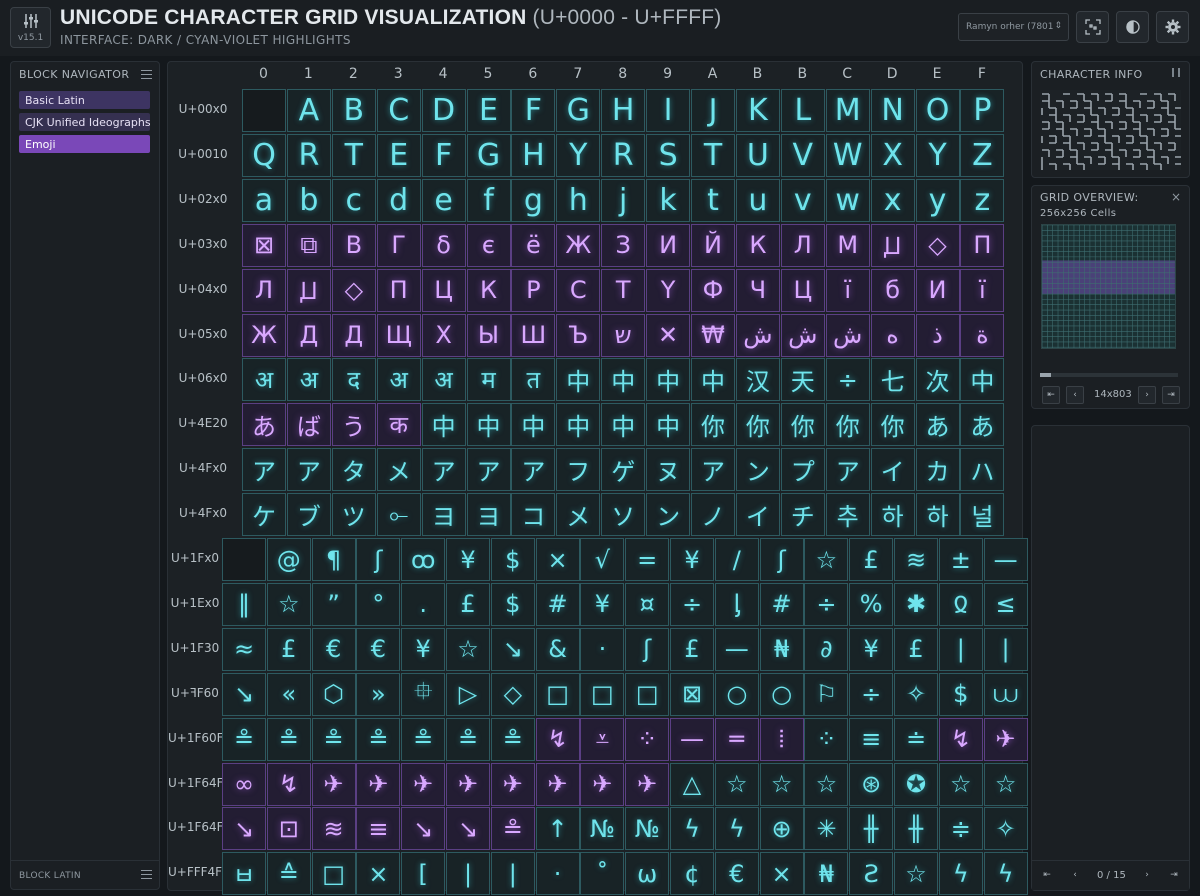  I want to click on glyph-cell: #, so click(557, 604).